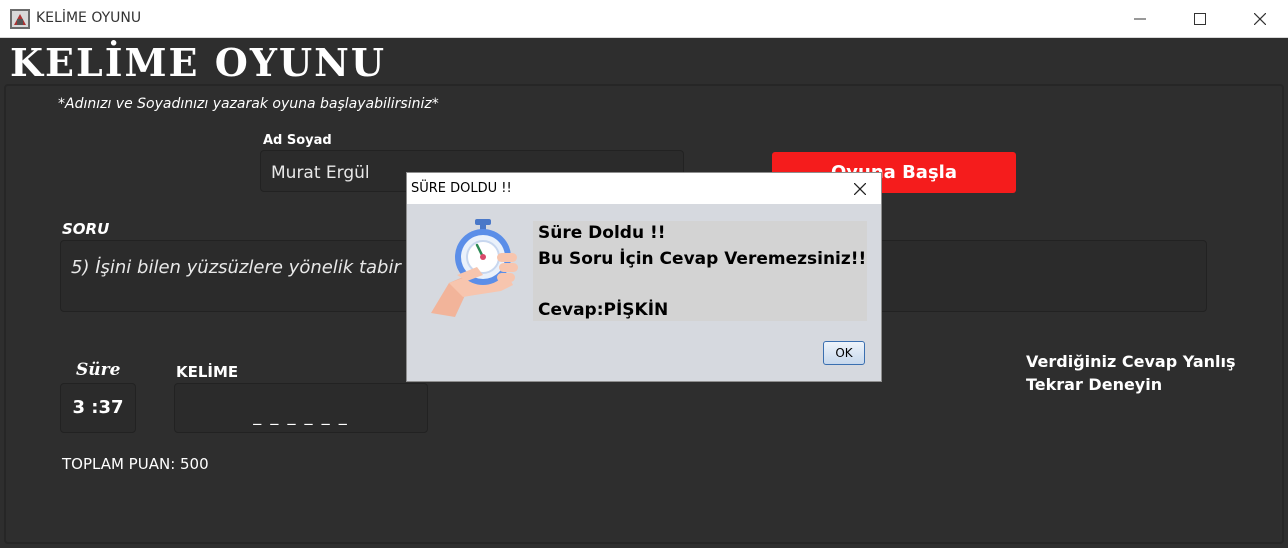 This screenshot has width=1288, height=548. I want to click on feedback-message: Verdiğiniz Cevap Yanlış Tekrar Deneyin, so click(1131, 373).